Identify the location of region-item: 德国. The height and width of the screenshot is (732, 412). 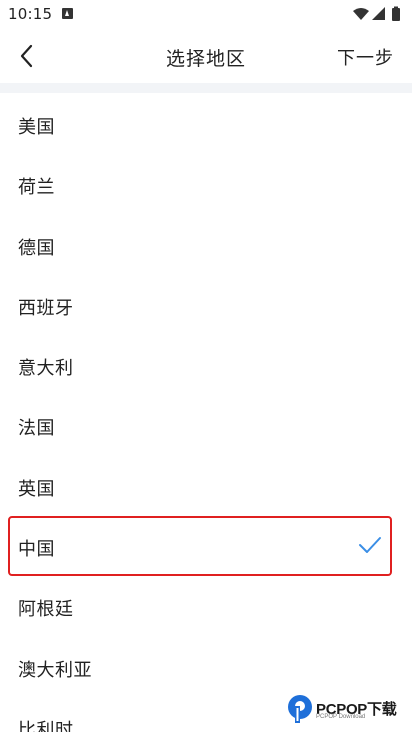
(206, 245).